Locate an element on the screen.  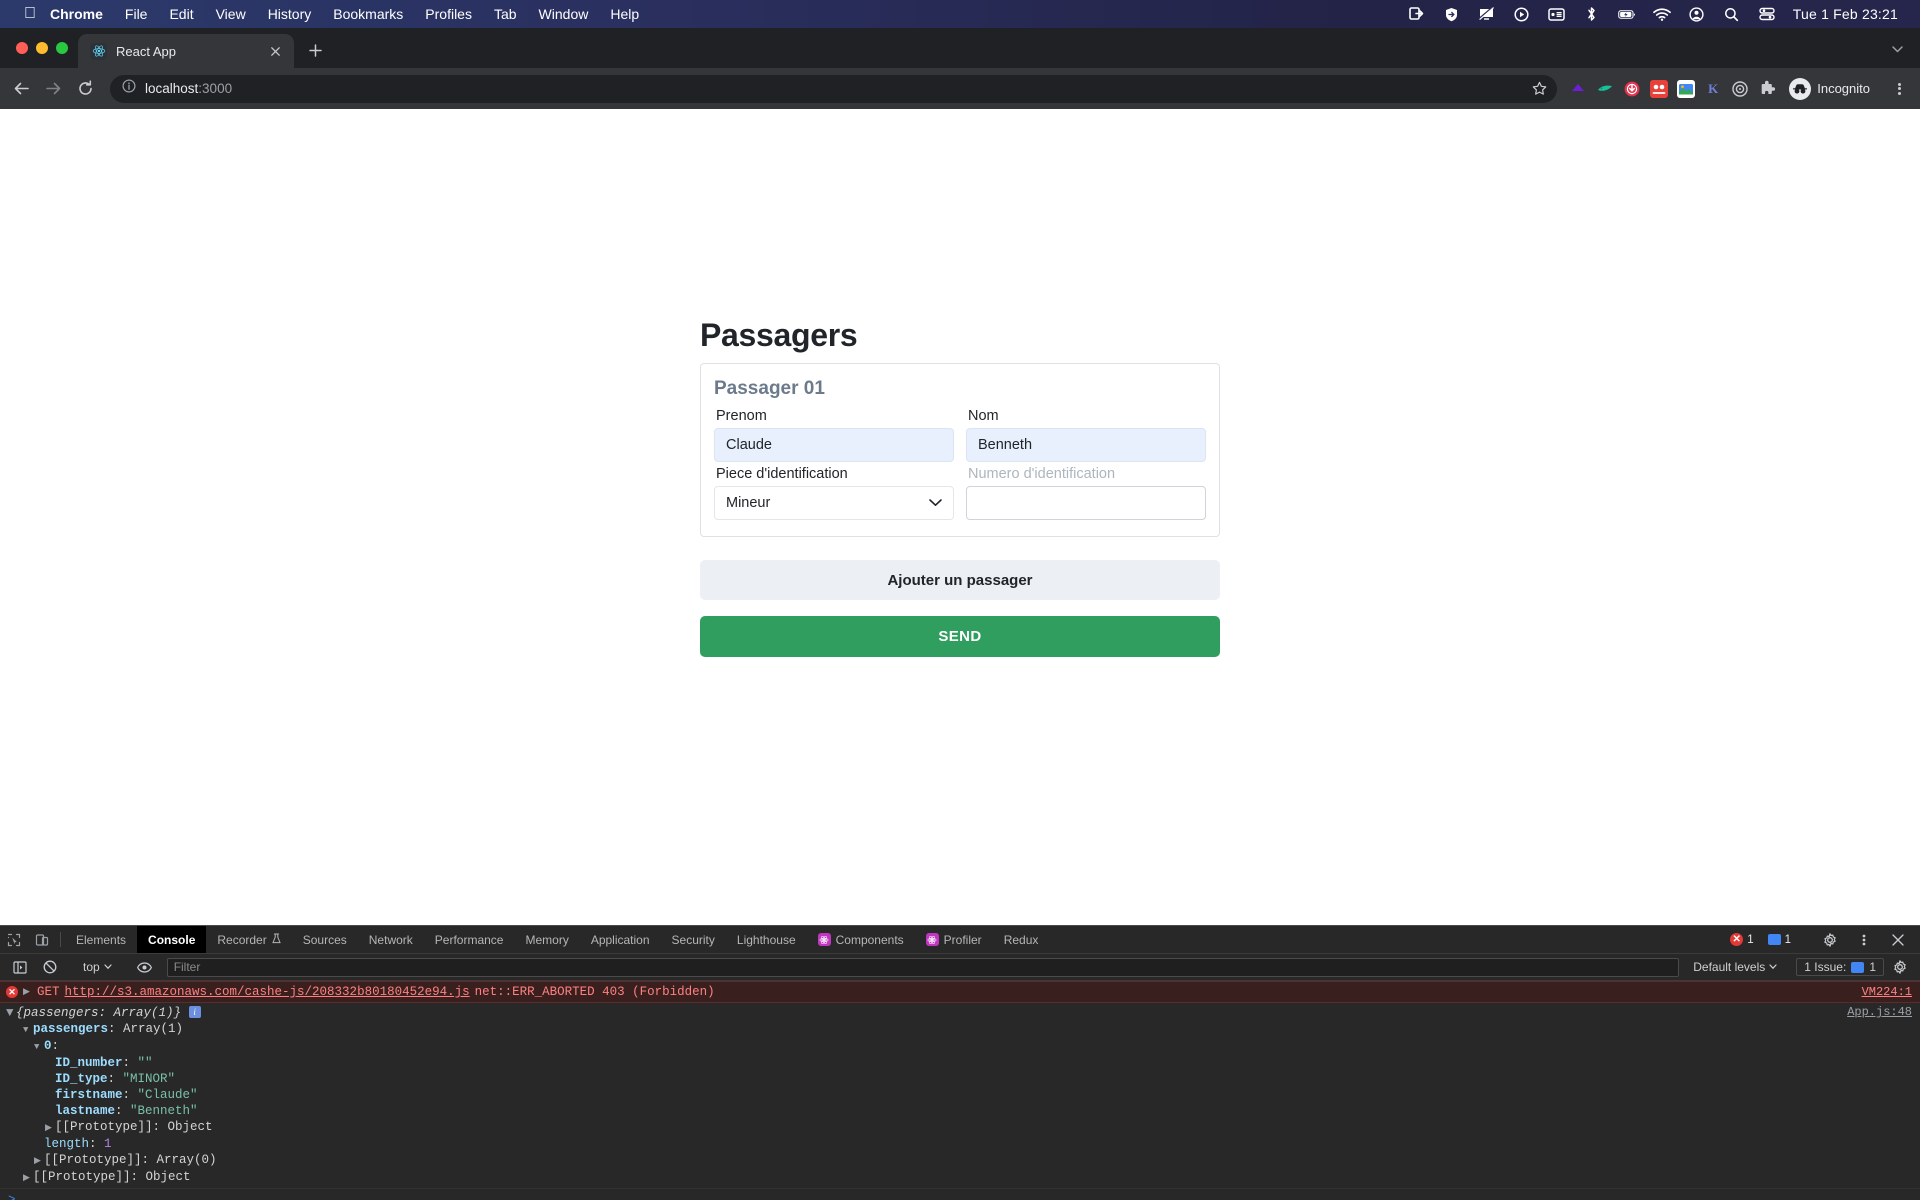
wifi-icon is located at coordinates (1661, 14).